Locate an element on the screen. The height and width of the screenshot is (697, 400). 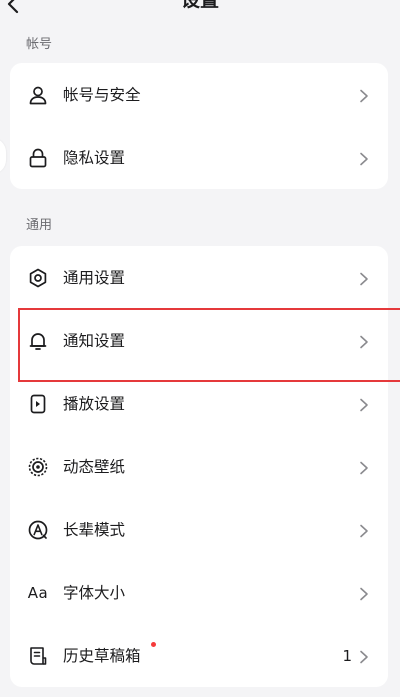
row-label: 历史草稿箱 is located at coordinates (102, 655).